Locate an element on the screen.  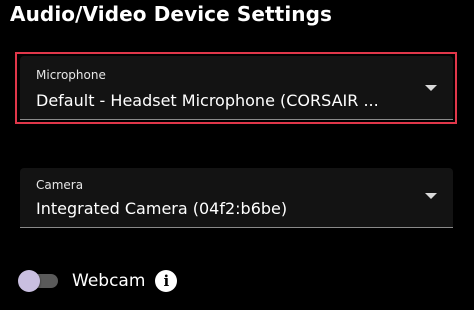
webcam-row: Webcam i is located at coordinates (98, 281).